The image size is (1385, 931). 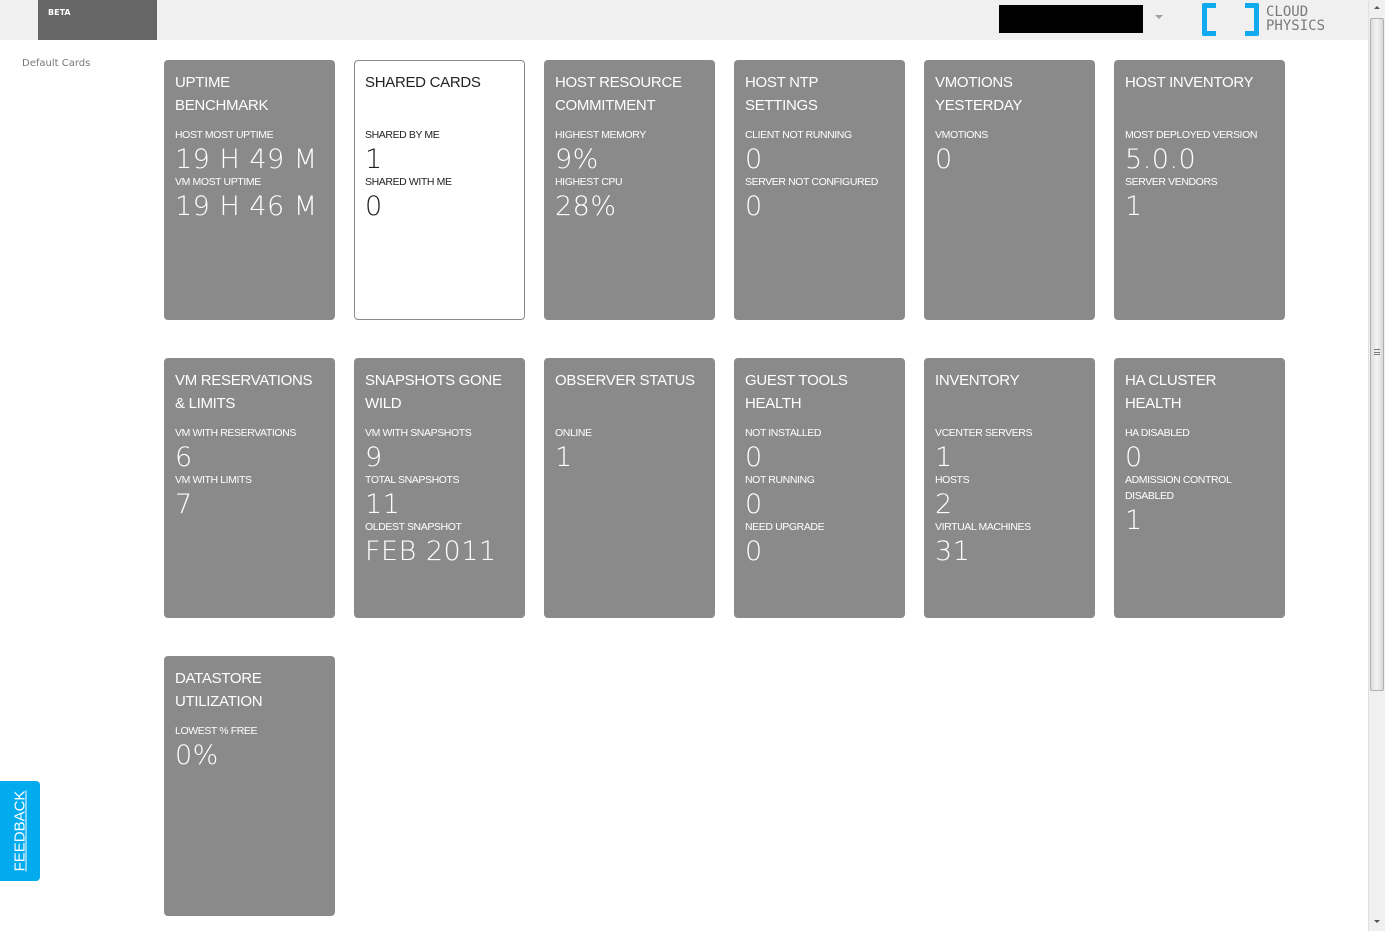 I want to click on card-title: OBSERVER STATUS, so click(x=625, y=380).